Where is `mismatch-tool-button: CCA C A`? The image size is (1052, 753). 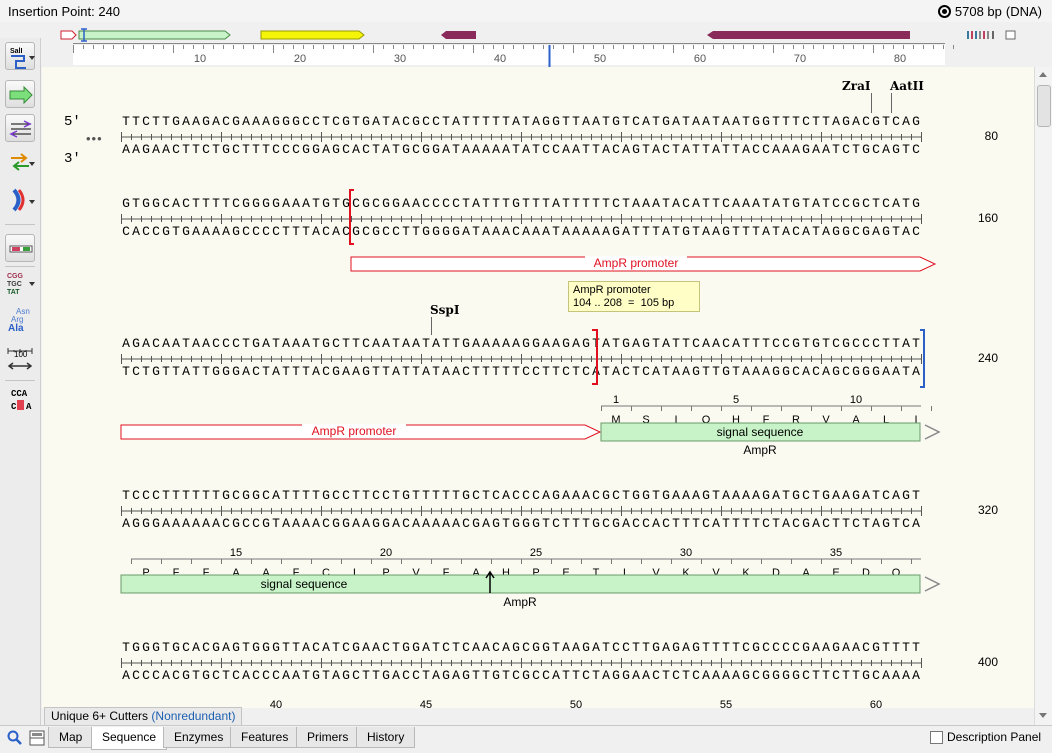
mismatch-tool-button: CCA C A is located at coordinates (20, 400).